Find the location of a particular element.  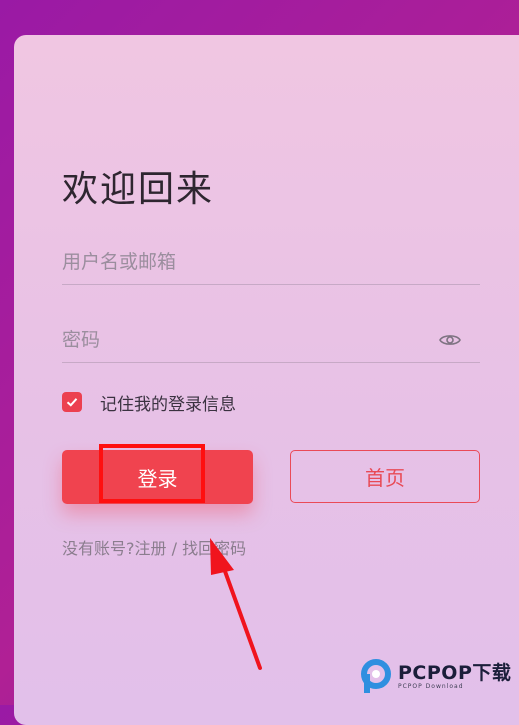

page-title: 欢迎回来 is located at coordinates (138, 189).